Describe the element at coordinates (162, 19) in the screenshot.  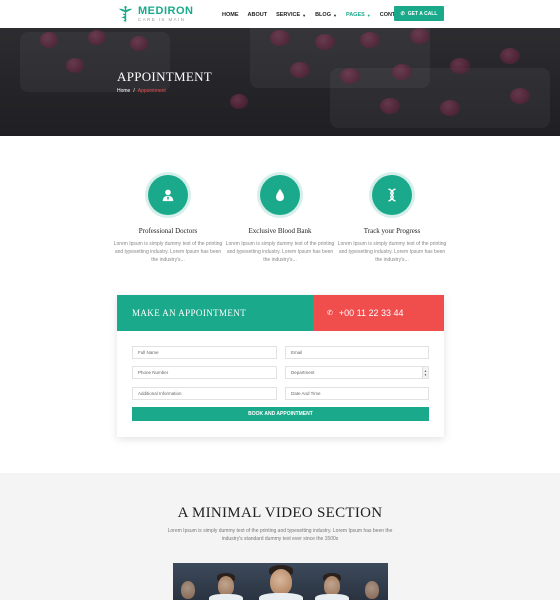
I see `brand-tagline: CARE IS MAIN` at that location.